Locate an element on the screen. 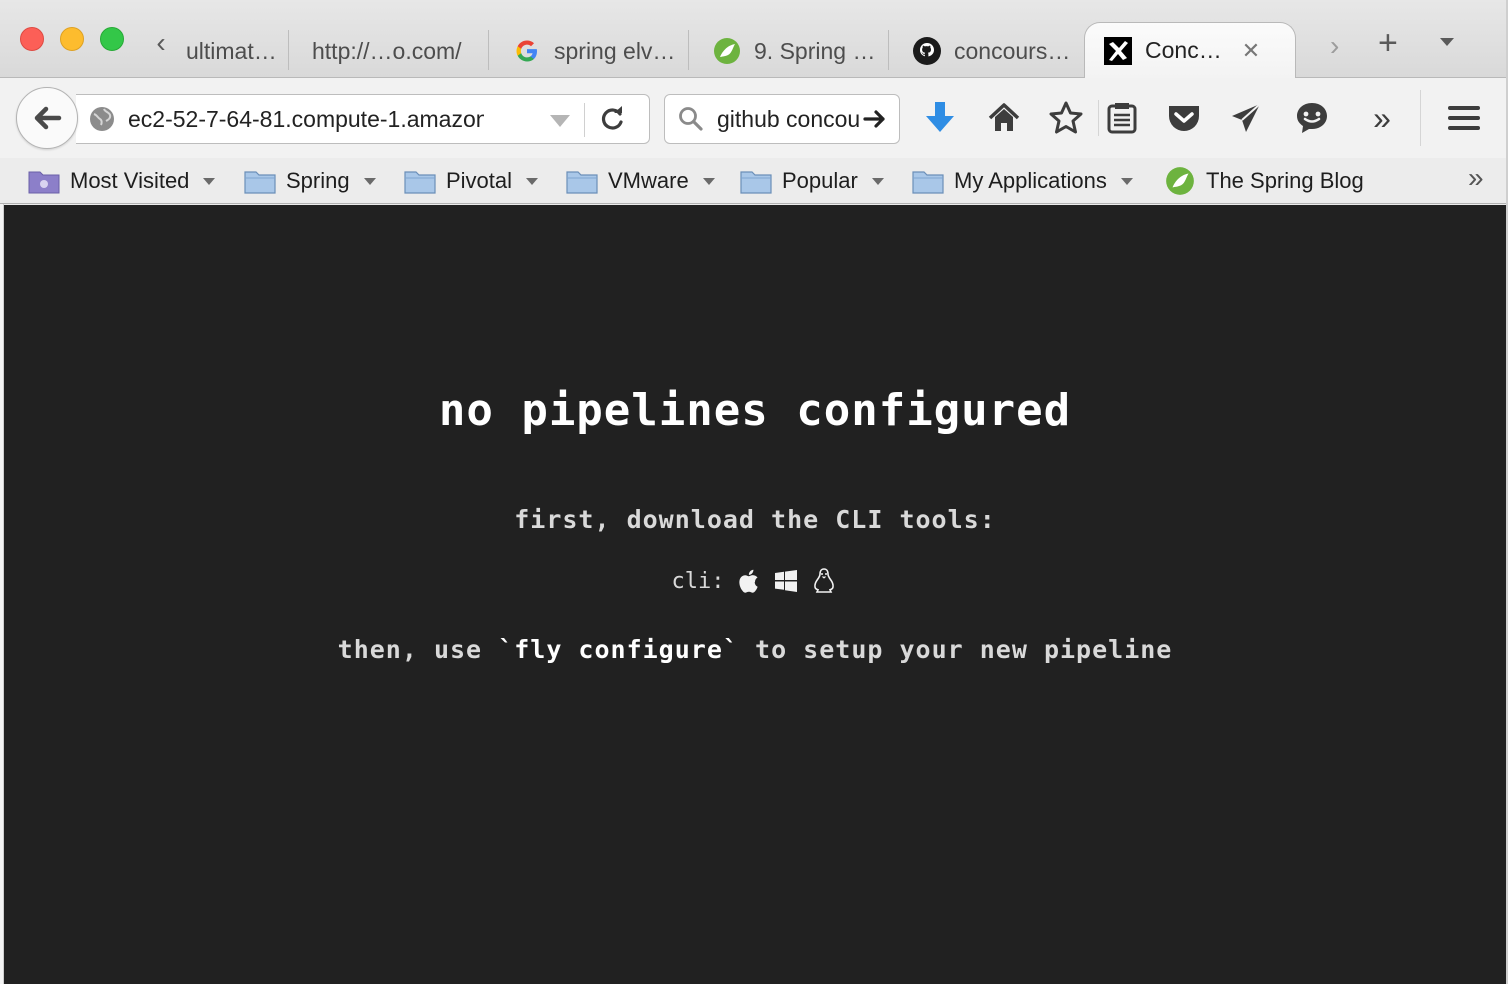 This screenshot has height=984, width=1508. tab-title: http://…o.com/ is located at coordinates (387, 50).